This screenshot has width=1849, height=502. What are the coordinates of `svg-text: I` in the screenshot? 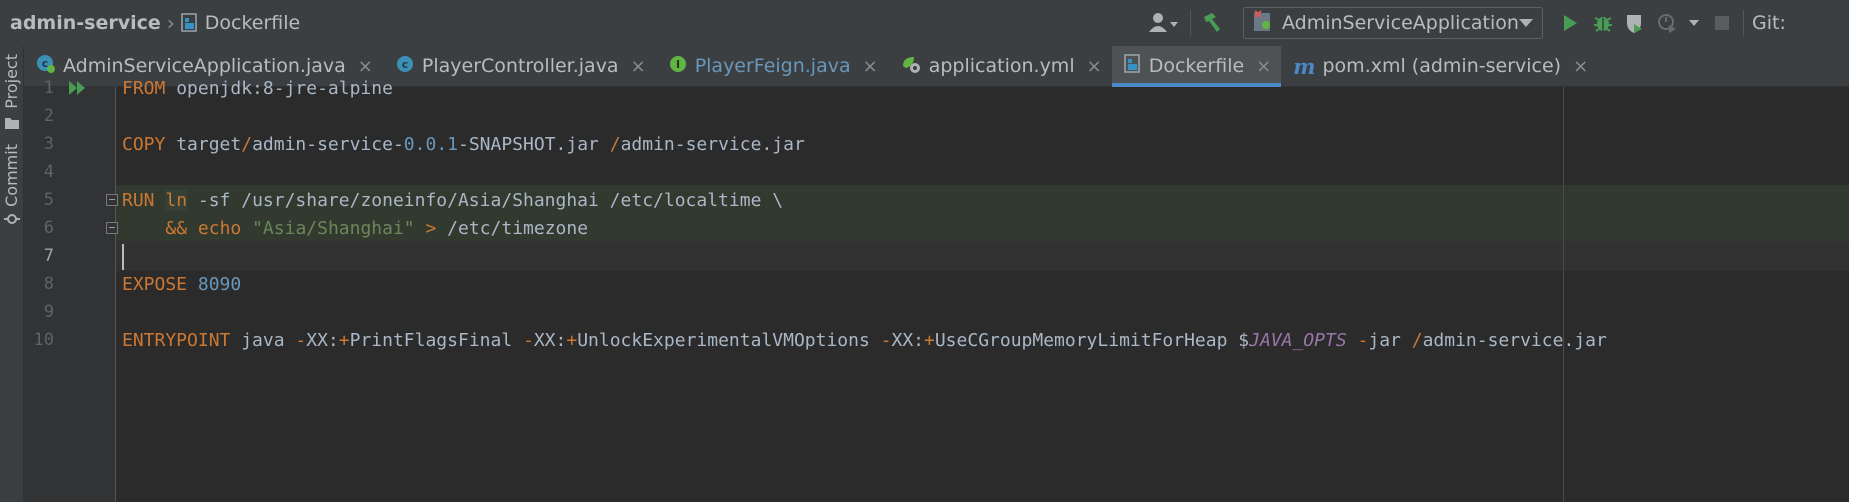 It's located at (678, 64).